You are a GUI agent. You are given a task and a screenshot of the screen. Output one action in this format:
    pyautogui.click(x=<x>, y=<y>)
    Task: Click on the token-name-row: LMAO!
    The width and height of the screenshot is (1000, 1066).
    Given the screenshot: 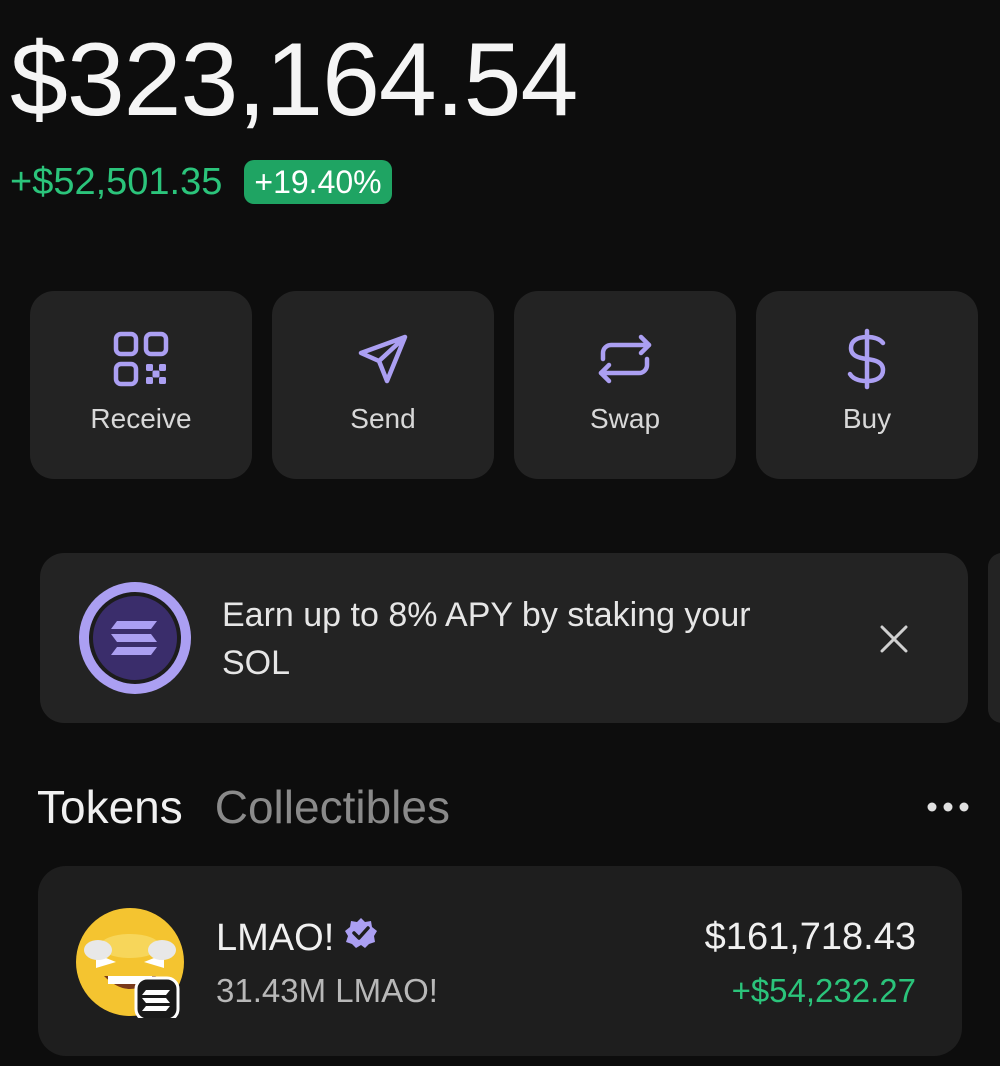 What is the action you would take?
    pyautogui.click(x=297, y=938)
    